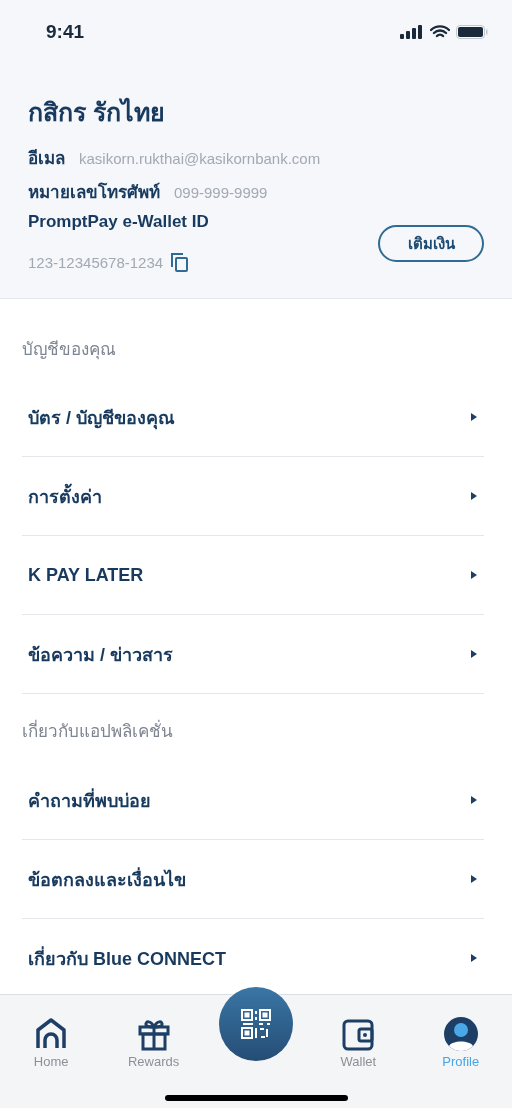  What do you see at coordinates (180, 262) in the screenshot?
I see `copy-icon` at bounding box center [180, 262].